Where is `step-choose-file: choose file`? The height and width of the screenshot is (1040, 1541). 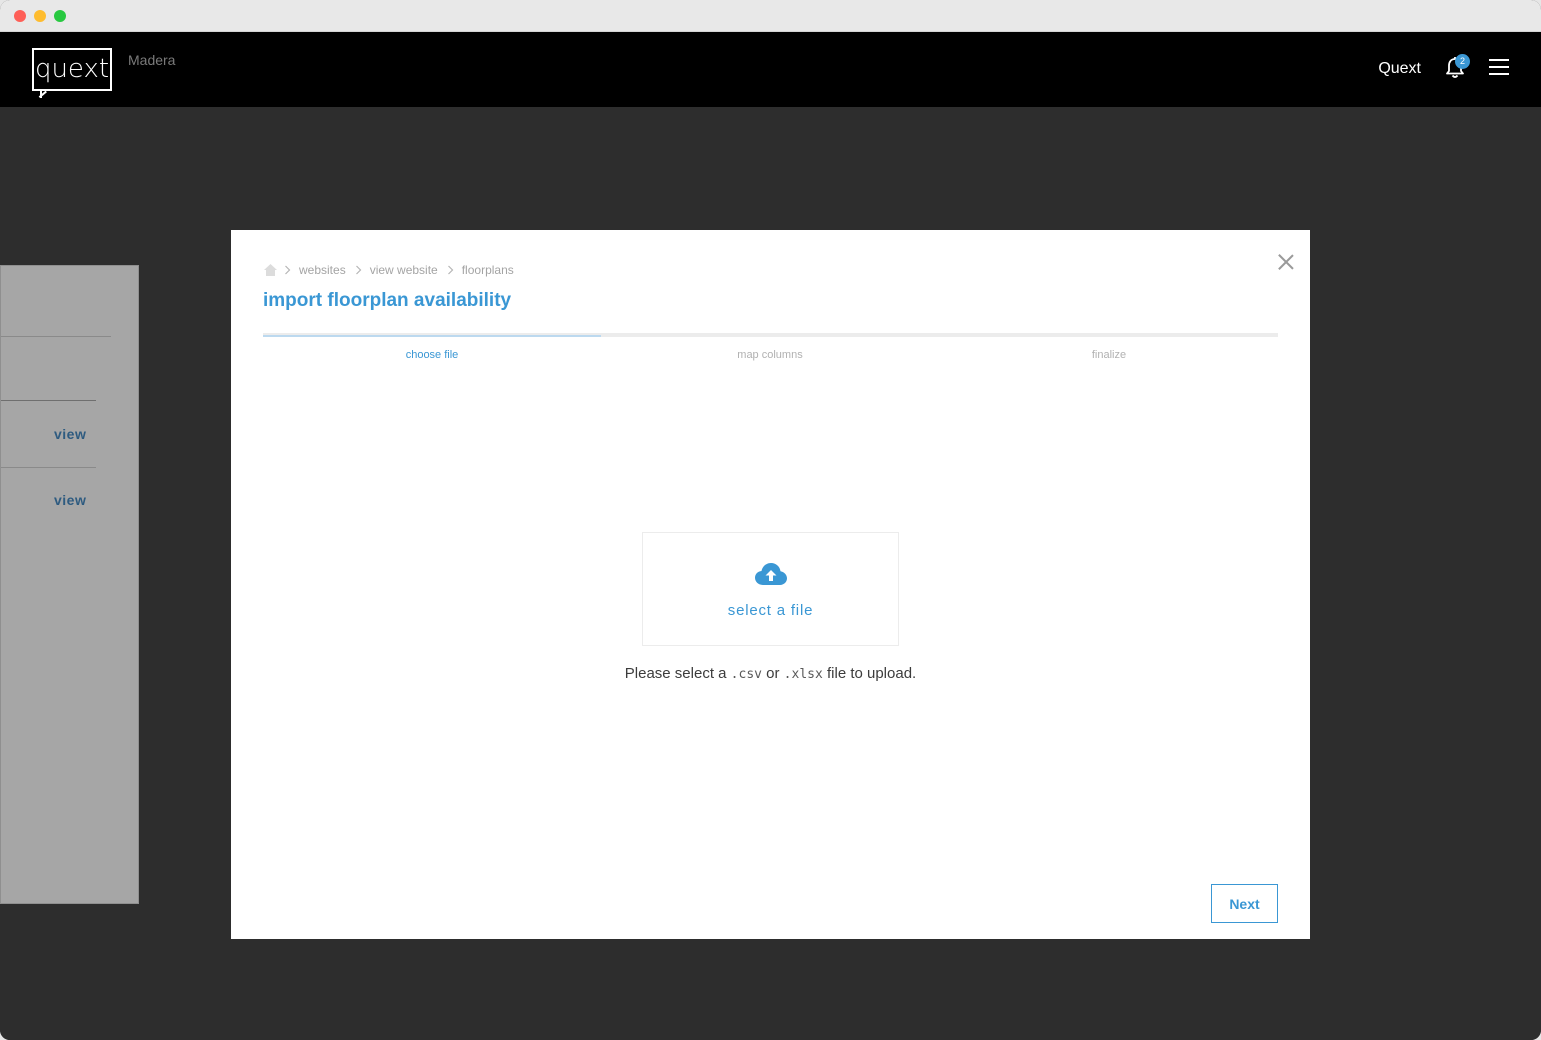
step-choose-file: choose file is located at coordinates (432, 355).